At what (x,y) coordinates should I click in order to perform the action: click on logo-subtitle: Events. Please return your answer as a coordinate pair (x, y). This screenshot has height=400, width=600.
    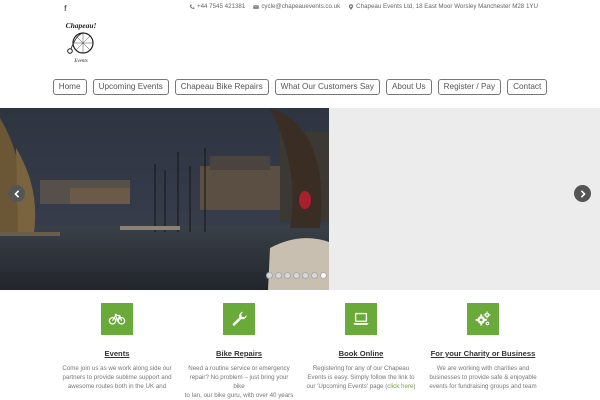
    Looking at the image, I should click on (80, 61).